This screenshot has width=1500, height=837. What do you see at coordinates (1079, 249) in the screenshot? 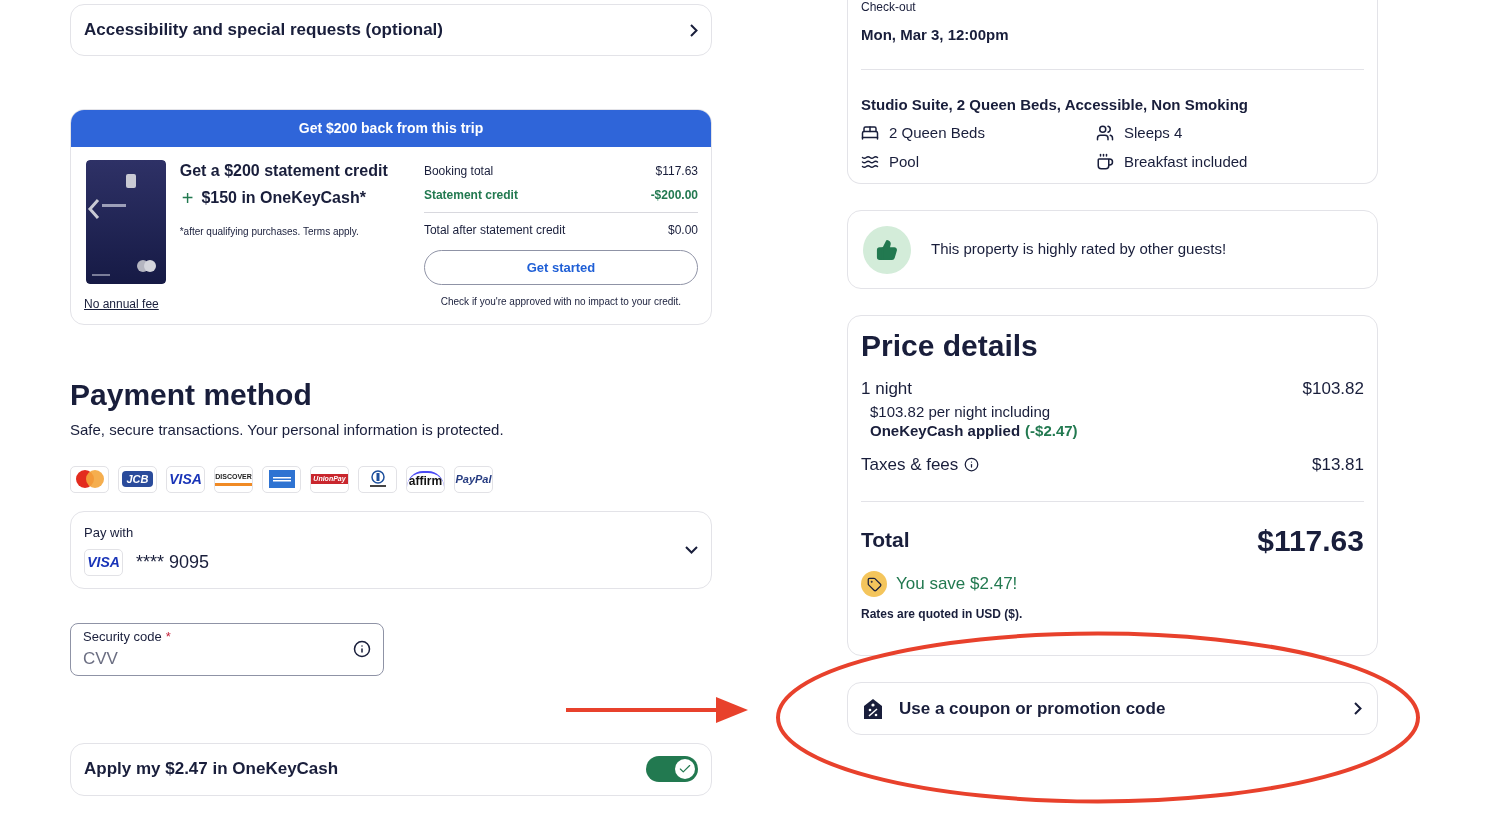
I see `rating-text: This property is highly rated by other guests!` at bounding box center [1079, 249].